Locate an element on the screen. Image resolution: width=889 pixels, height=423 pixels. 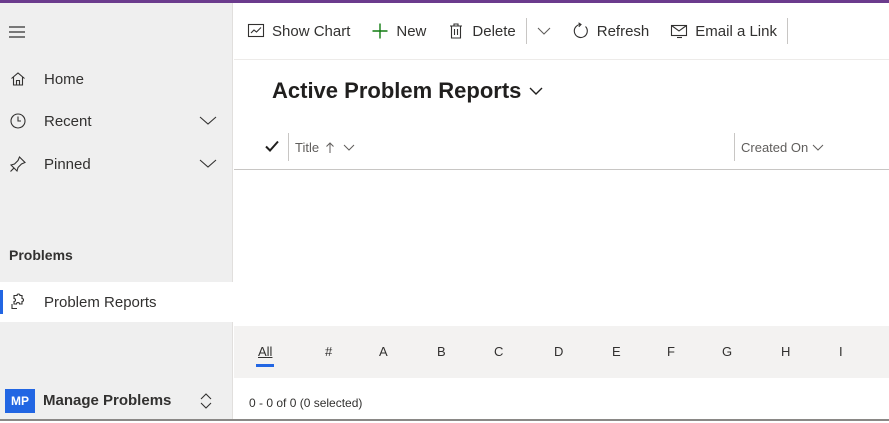
email-link-label: Email a Link is located at coordinates (736, 31).